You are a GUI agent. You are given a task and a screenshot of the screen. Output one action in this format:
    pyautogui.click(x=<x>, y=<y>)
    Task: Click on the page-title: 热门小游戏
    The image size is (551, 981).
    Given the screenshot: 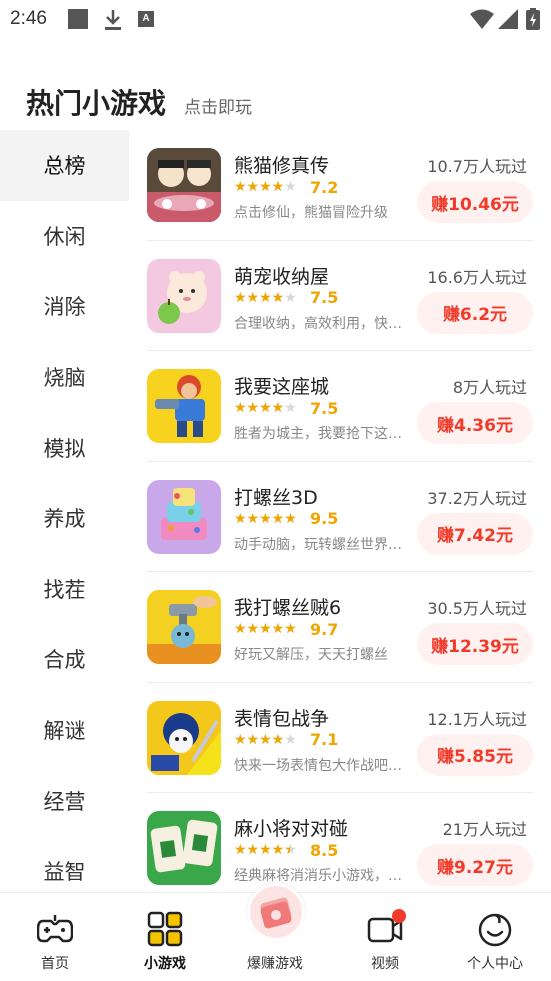 What is the action you would take?
    pyautogui.click(x=96, y=103)
    